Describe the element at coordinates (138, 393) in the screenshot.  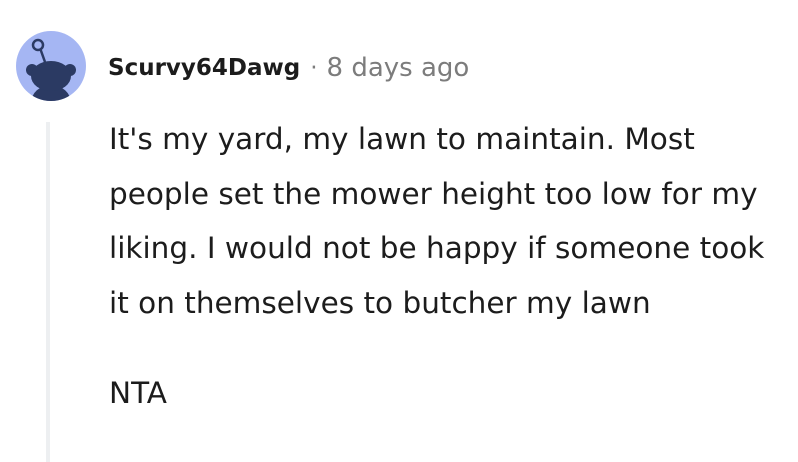
I see `comment-paragraph: NTA` at that location.